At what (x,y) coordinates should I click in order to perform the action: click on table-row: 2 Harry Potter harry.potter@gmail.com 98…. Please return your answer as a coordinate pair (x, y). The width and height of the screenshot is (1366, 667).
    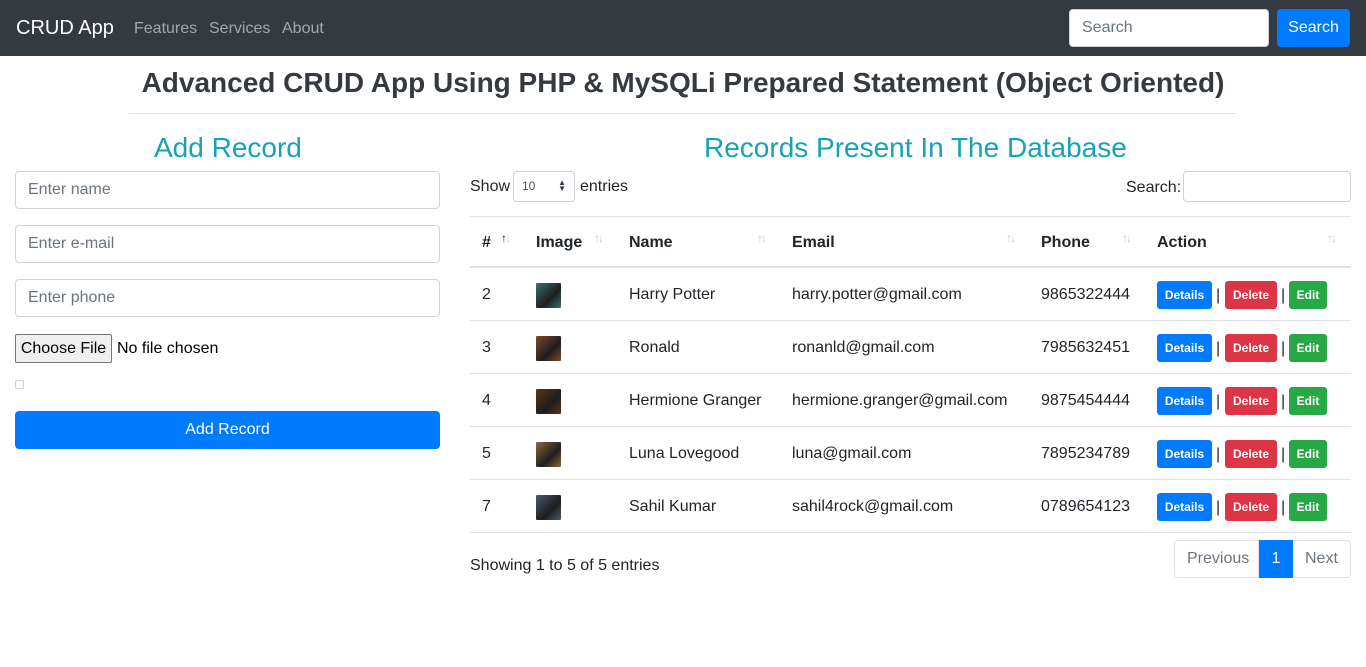
    Looking at the image, I should click on (910, 294).